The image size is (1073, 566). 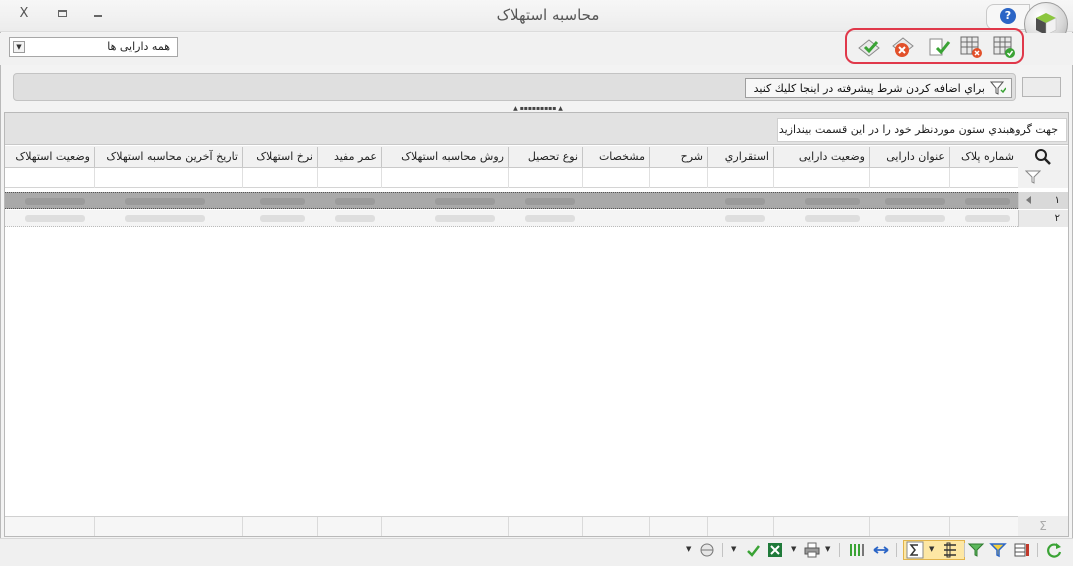 I want to click on maximize-button, so click(x=62, y=14).